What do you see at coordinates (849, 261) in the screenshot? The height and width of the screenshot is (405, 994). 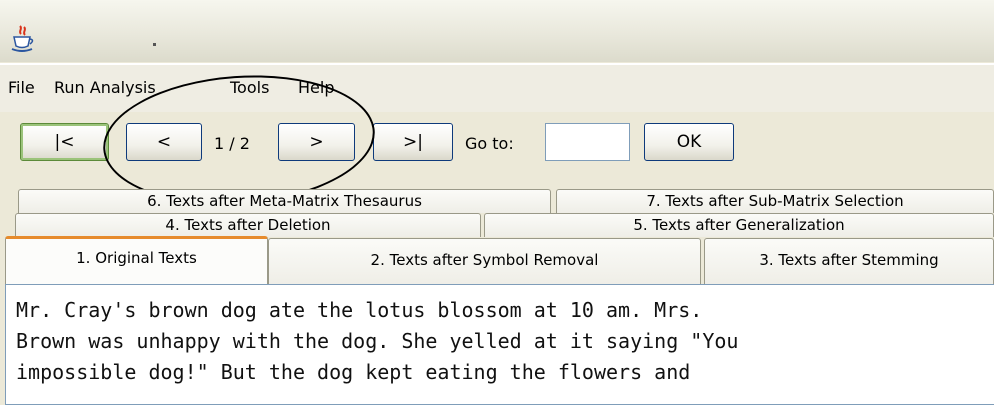 I see `tab-stemming: 3. Texts after Stemming` at bounding box center [849, 261].